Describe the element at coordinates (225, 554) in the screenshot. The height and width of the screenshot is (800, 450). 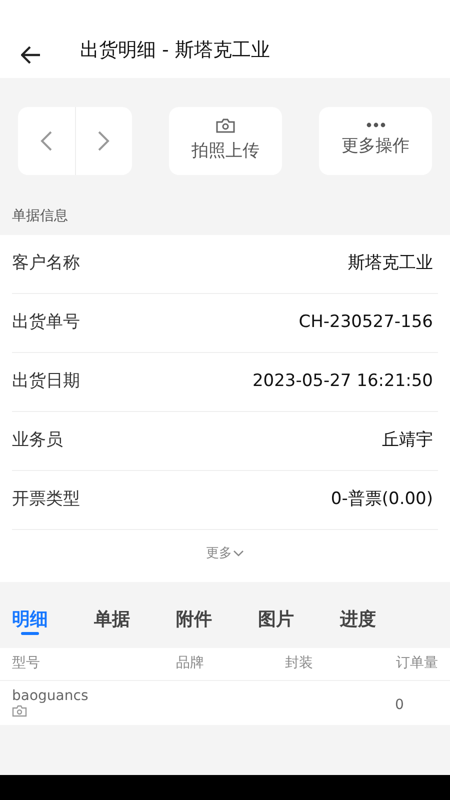
I see `more-link: 更多` at that location.